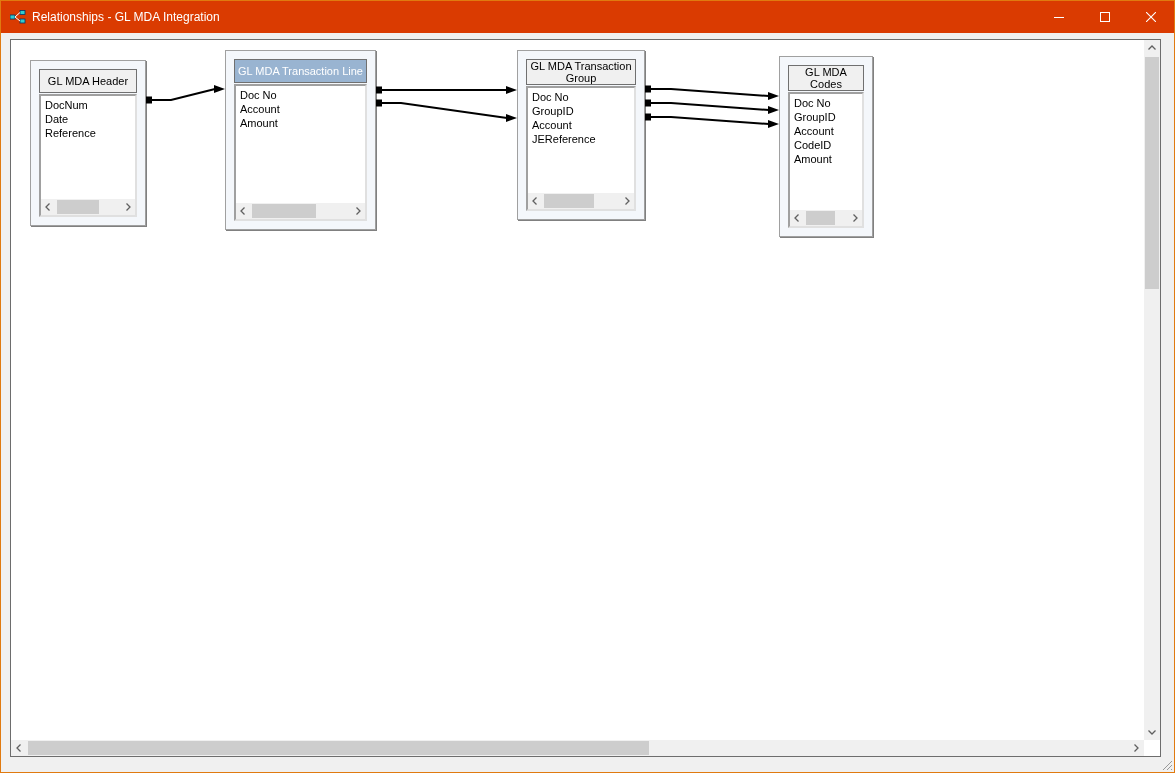  What do you see at coordinates (583, 139) in the screenshot?
I see `field-name: JEReference` at bounding box center [583, 139].